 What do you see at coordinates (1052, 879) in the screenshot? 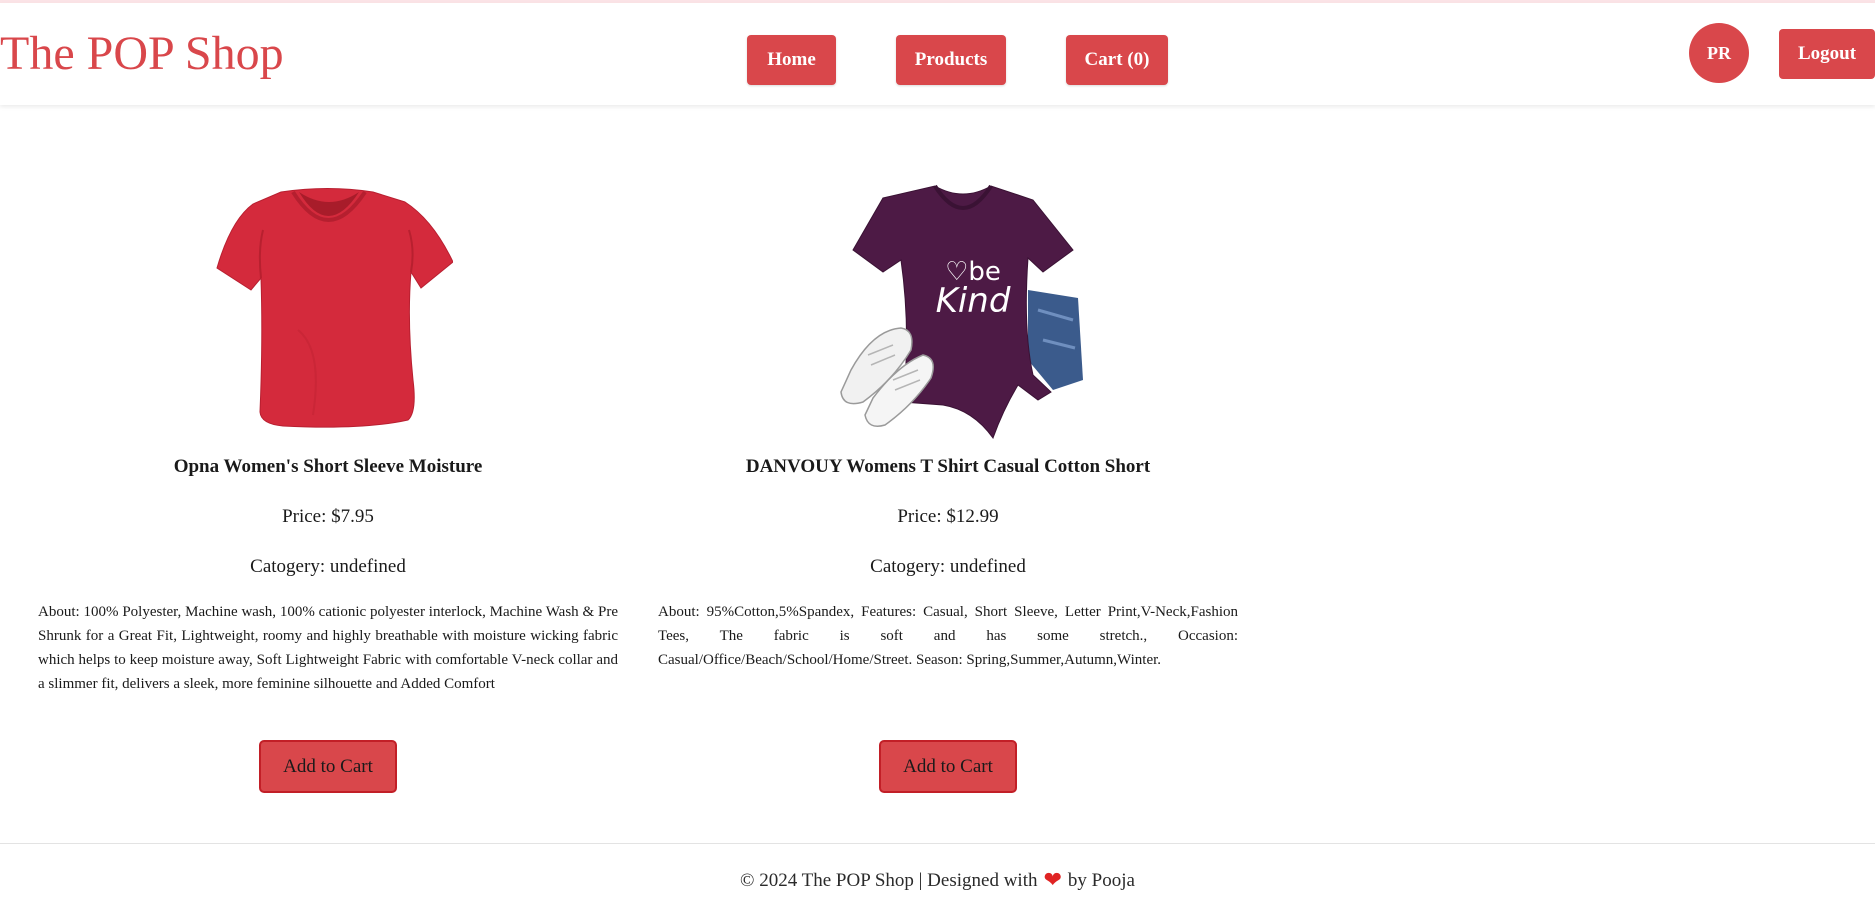
I see `heart-icon: ❤` at bounding box center [1052, 879].